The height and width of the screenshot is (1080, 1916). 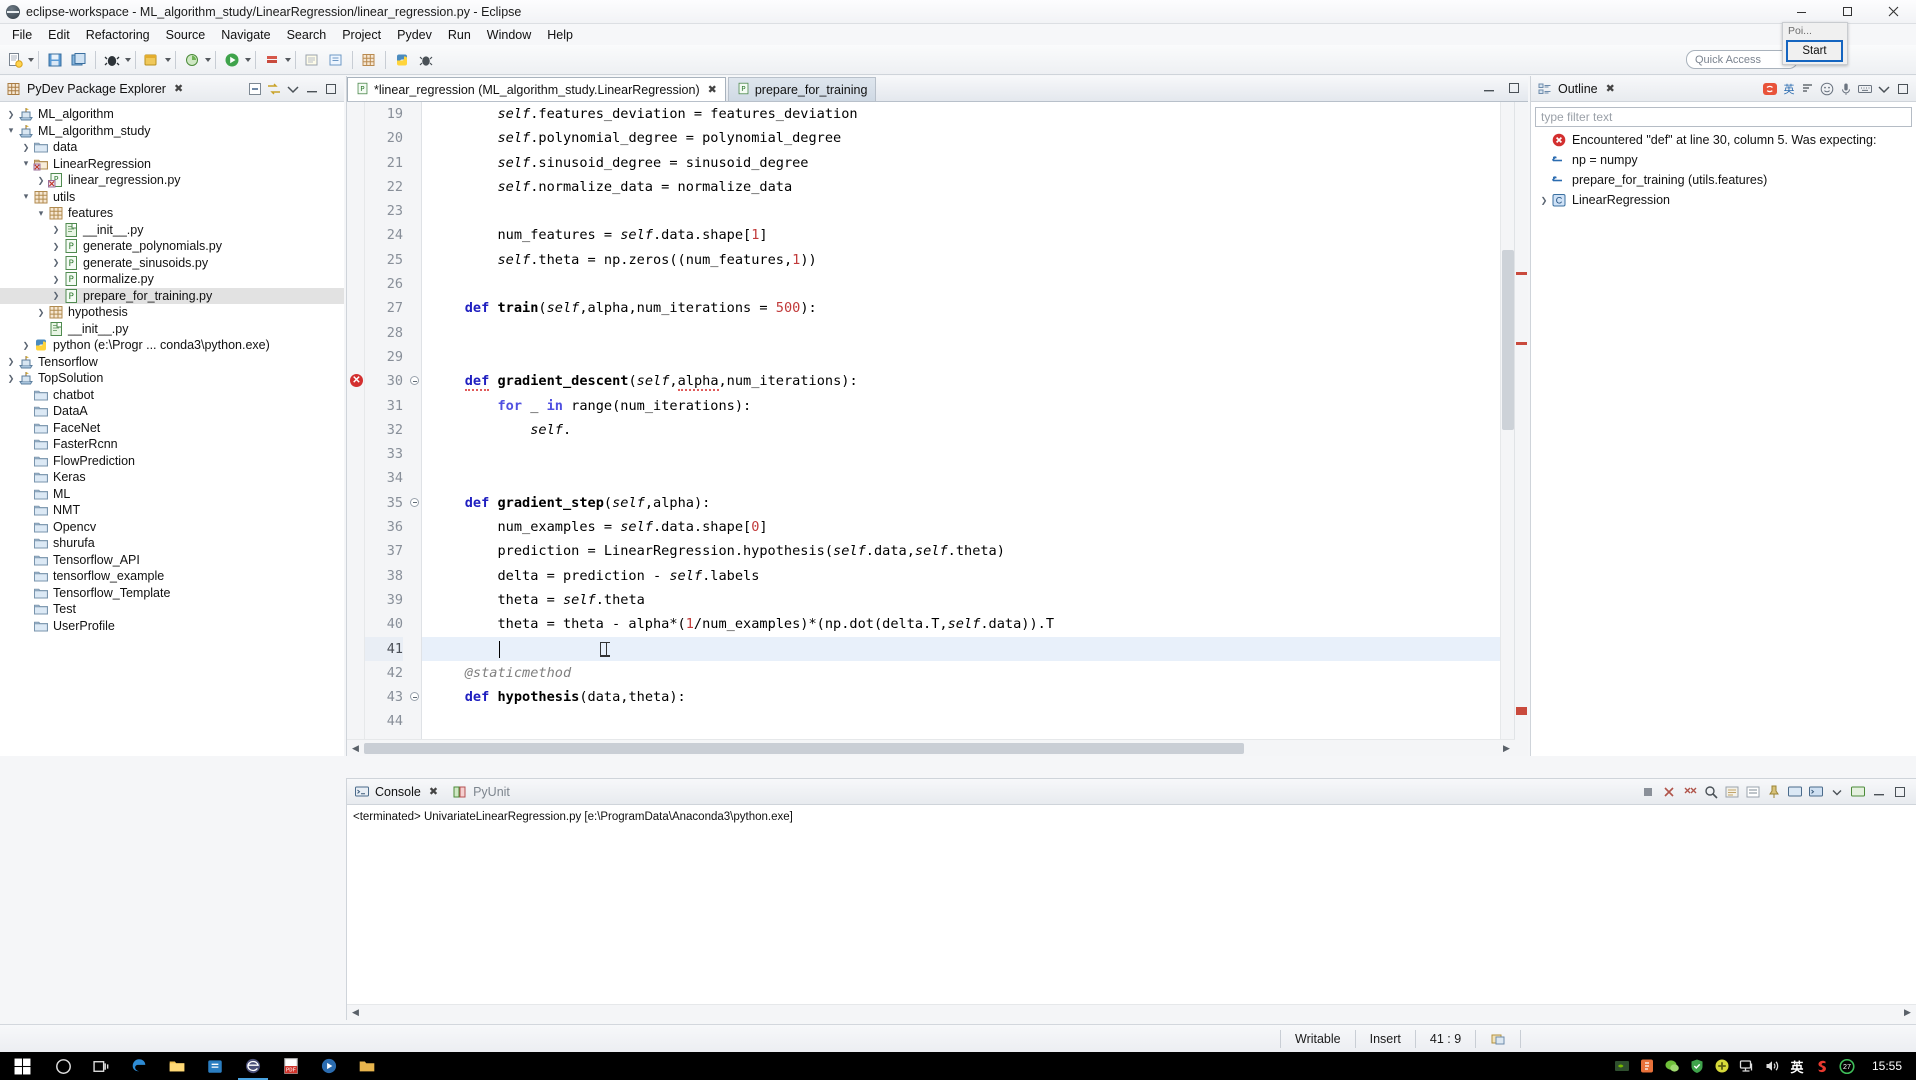 I want to click on hscroll-thumb, so click(x=804, y=748).